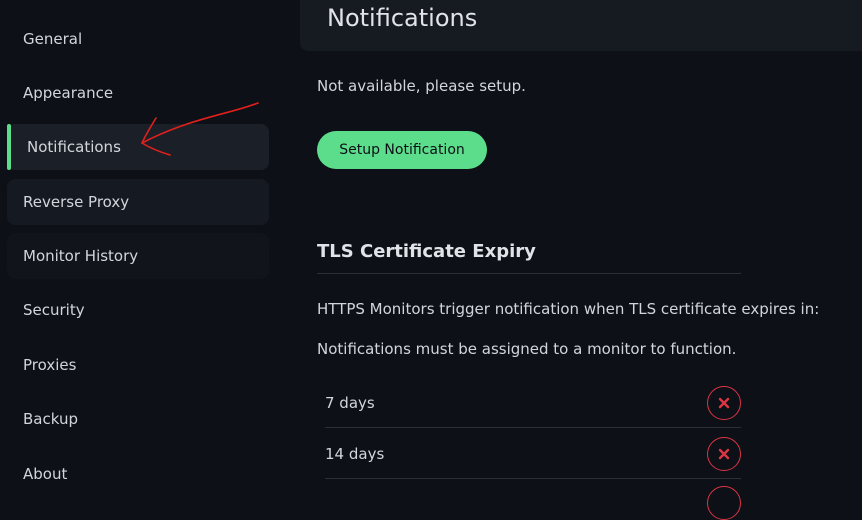  Describe the element at coordinates (54, 310) in the screenshot. I see `sidebar-item-label: Security` at that location.